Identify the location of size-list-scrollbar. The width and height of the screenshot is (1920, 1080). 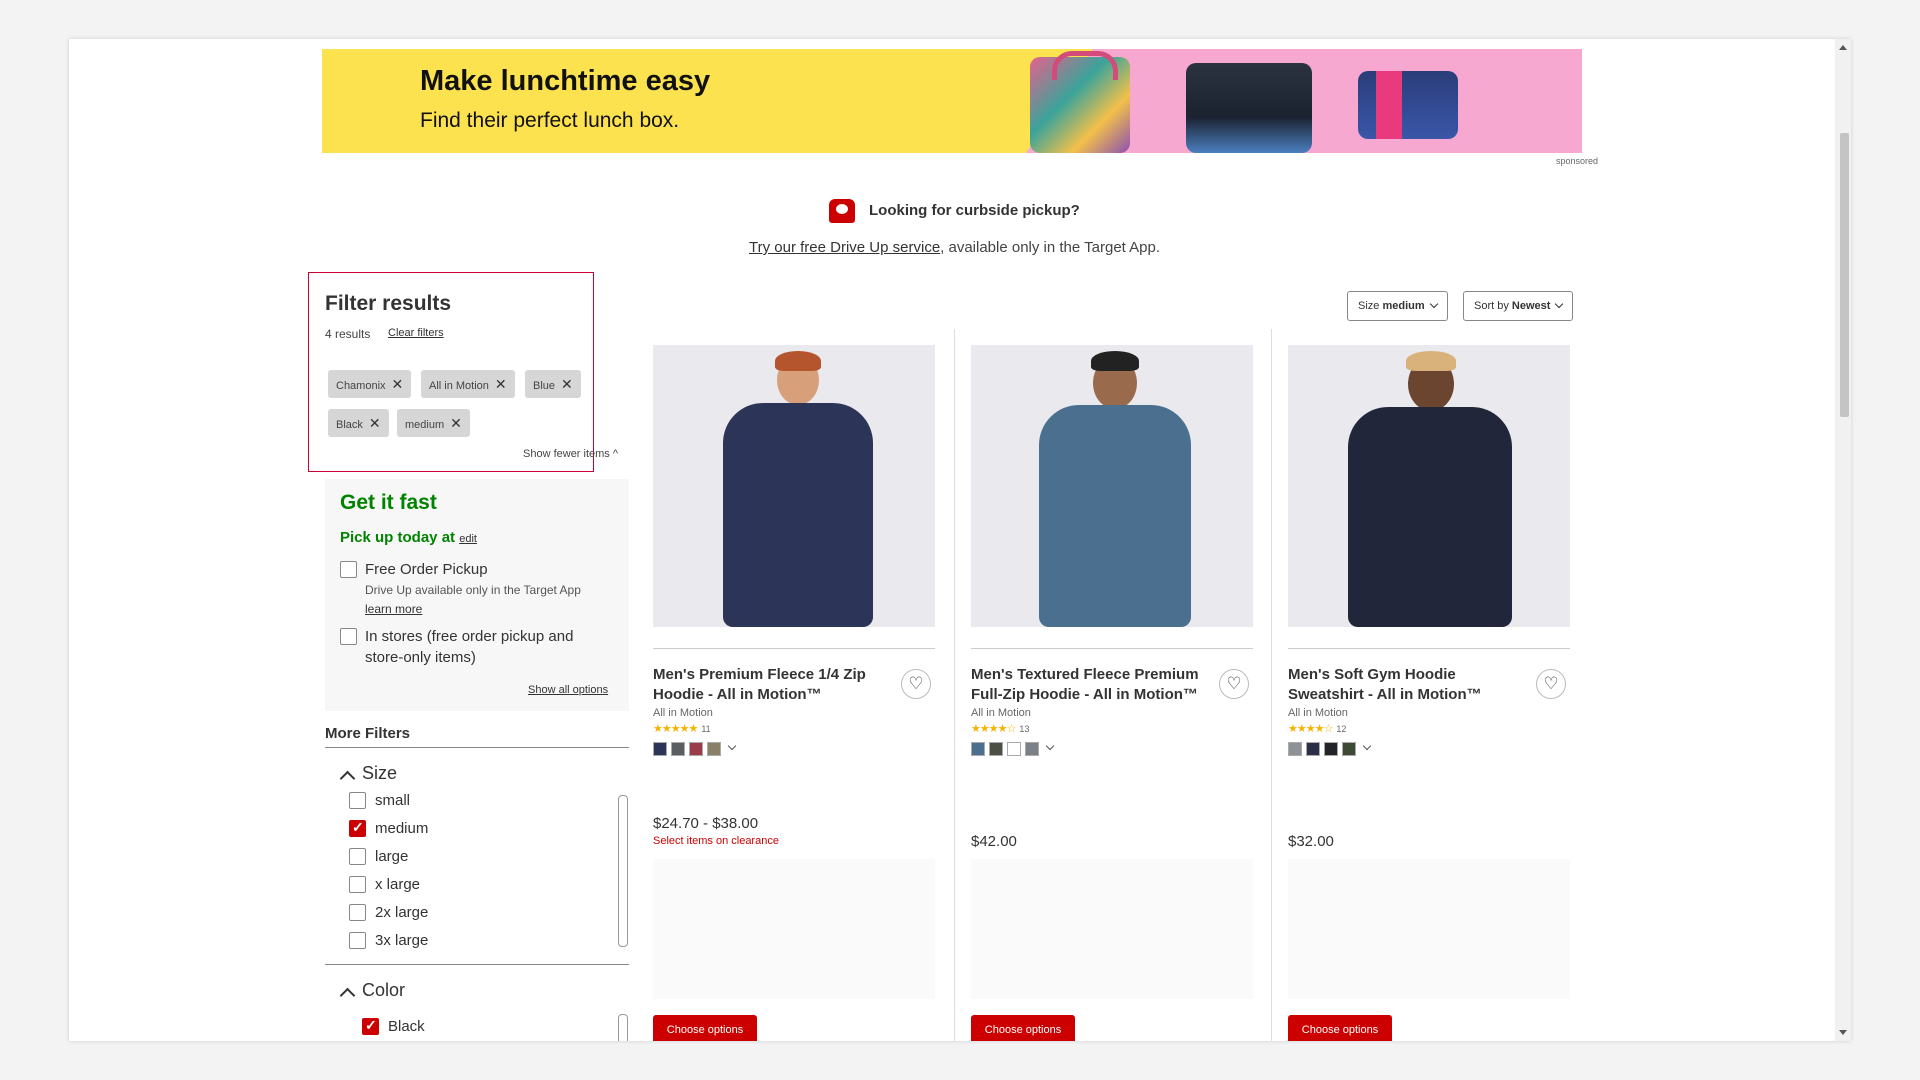
(623, 871).